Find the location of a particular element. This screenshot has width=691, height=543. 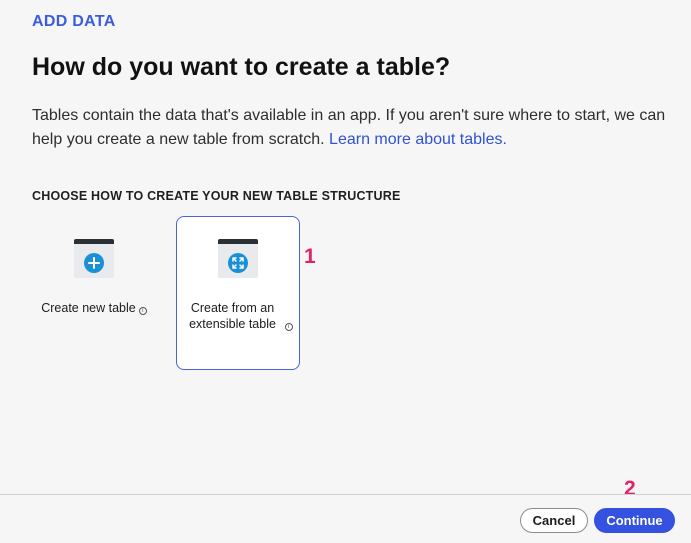

plus-icon is located at coordinates (94, 263).